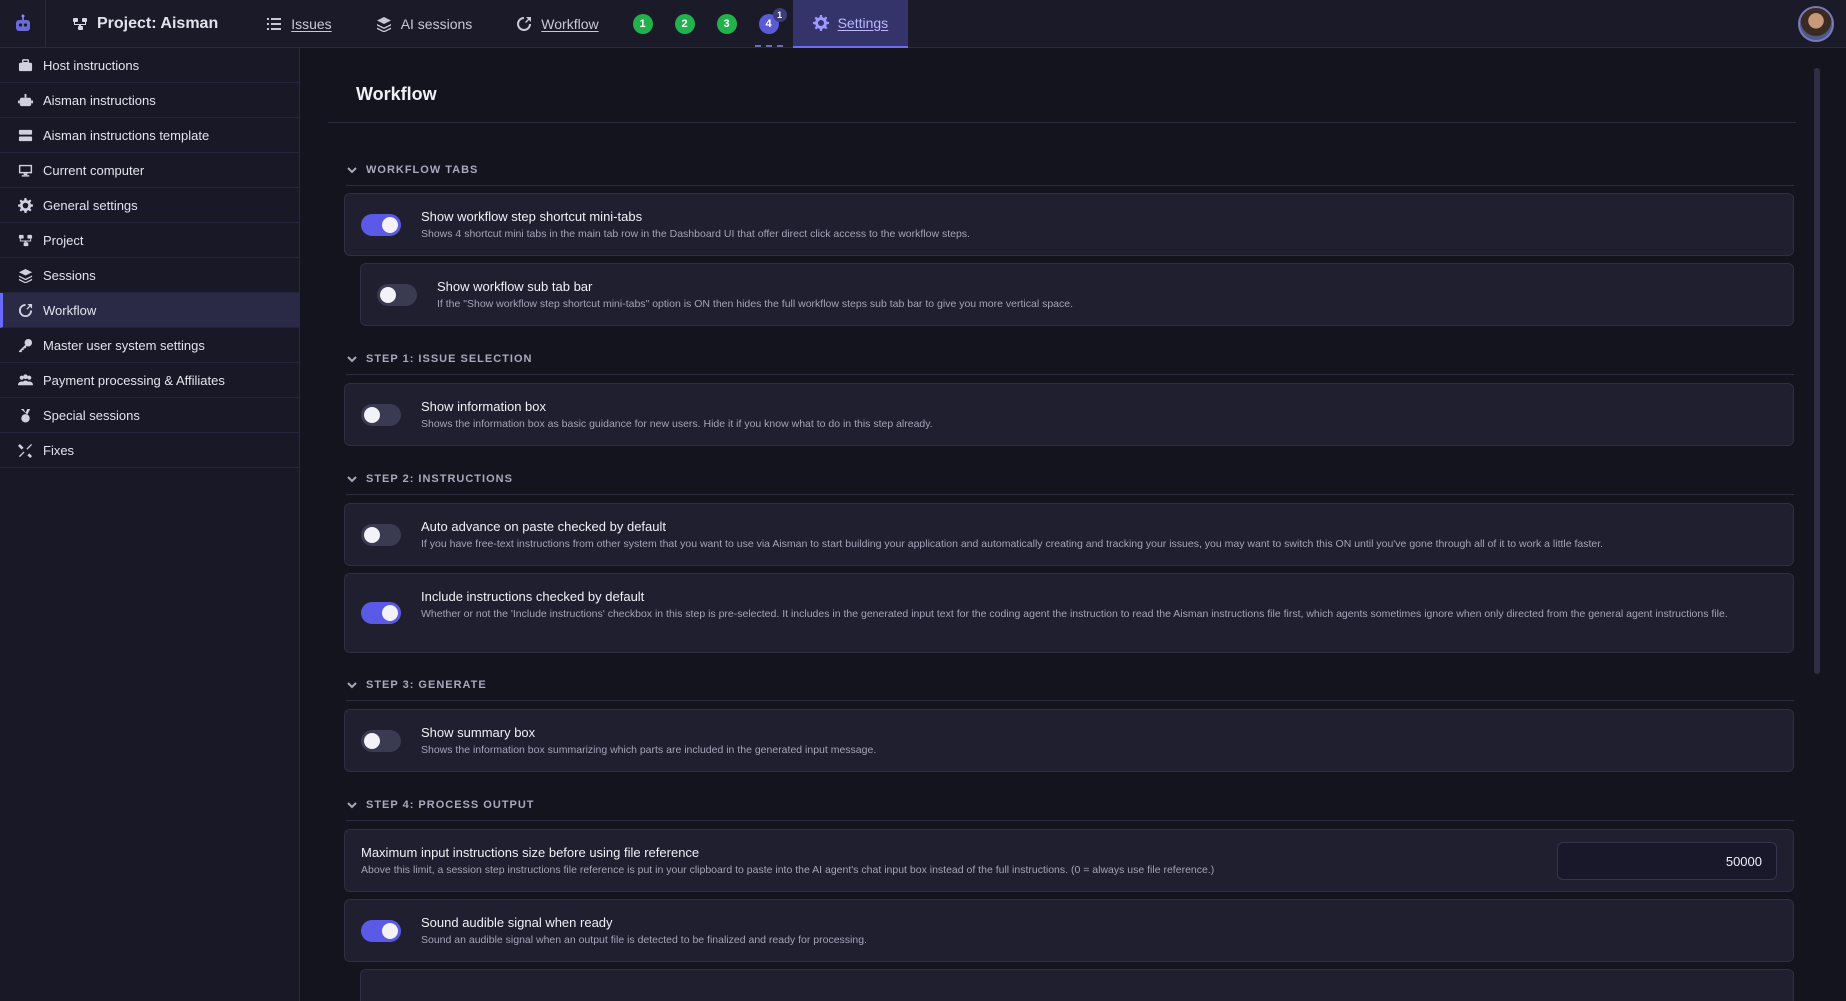 Image resolution: width=1846 pixels, height=1001 pixels. Describe the element at coordinates (642, 23) in the screenshot. I see `step-1-shortcut: 1` at that location.